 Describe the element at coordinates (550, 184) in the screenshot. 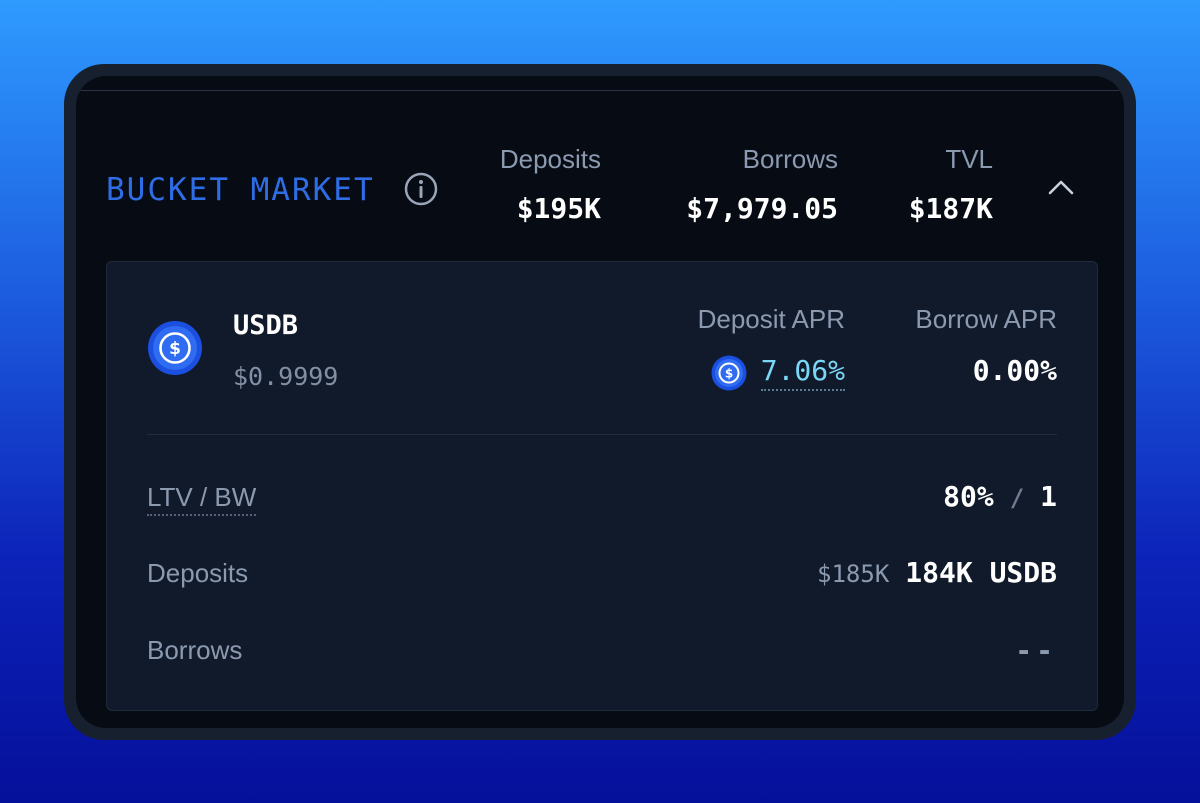

I see `header-stat-deposits: Deposits $195K` at that location.